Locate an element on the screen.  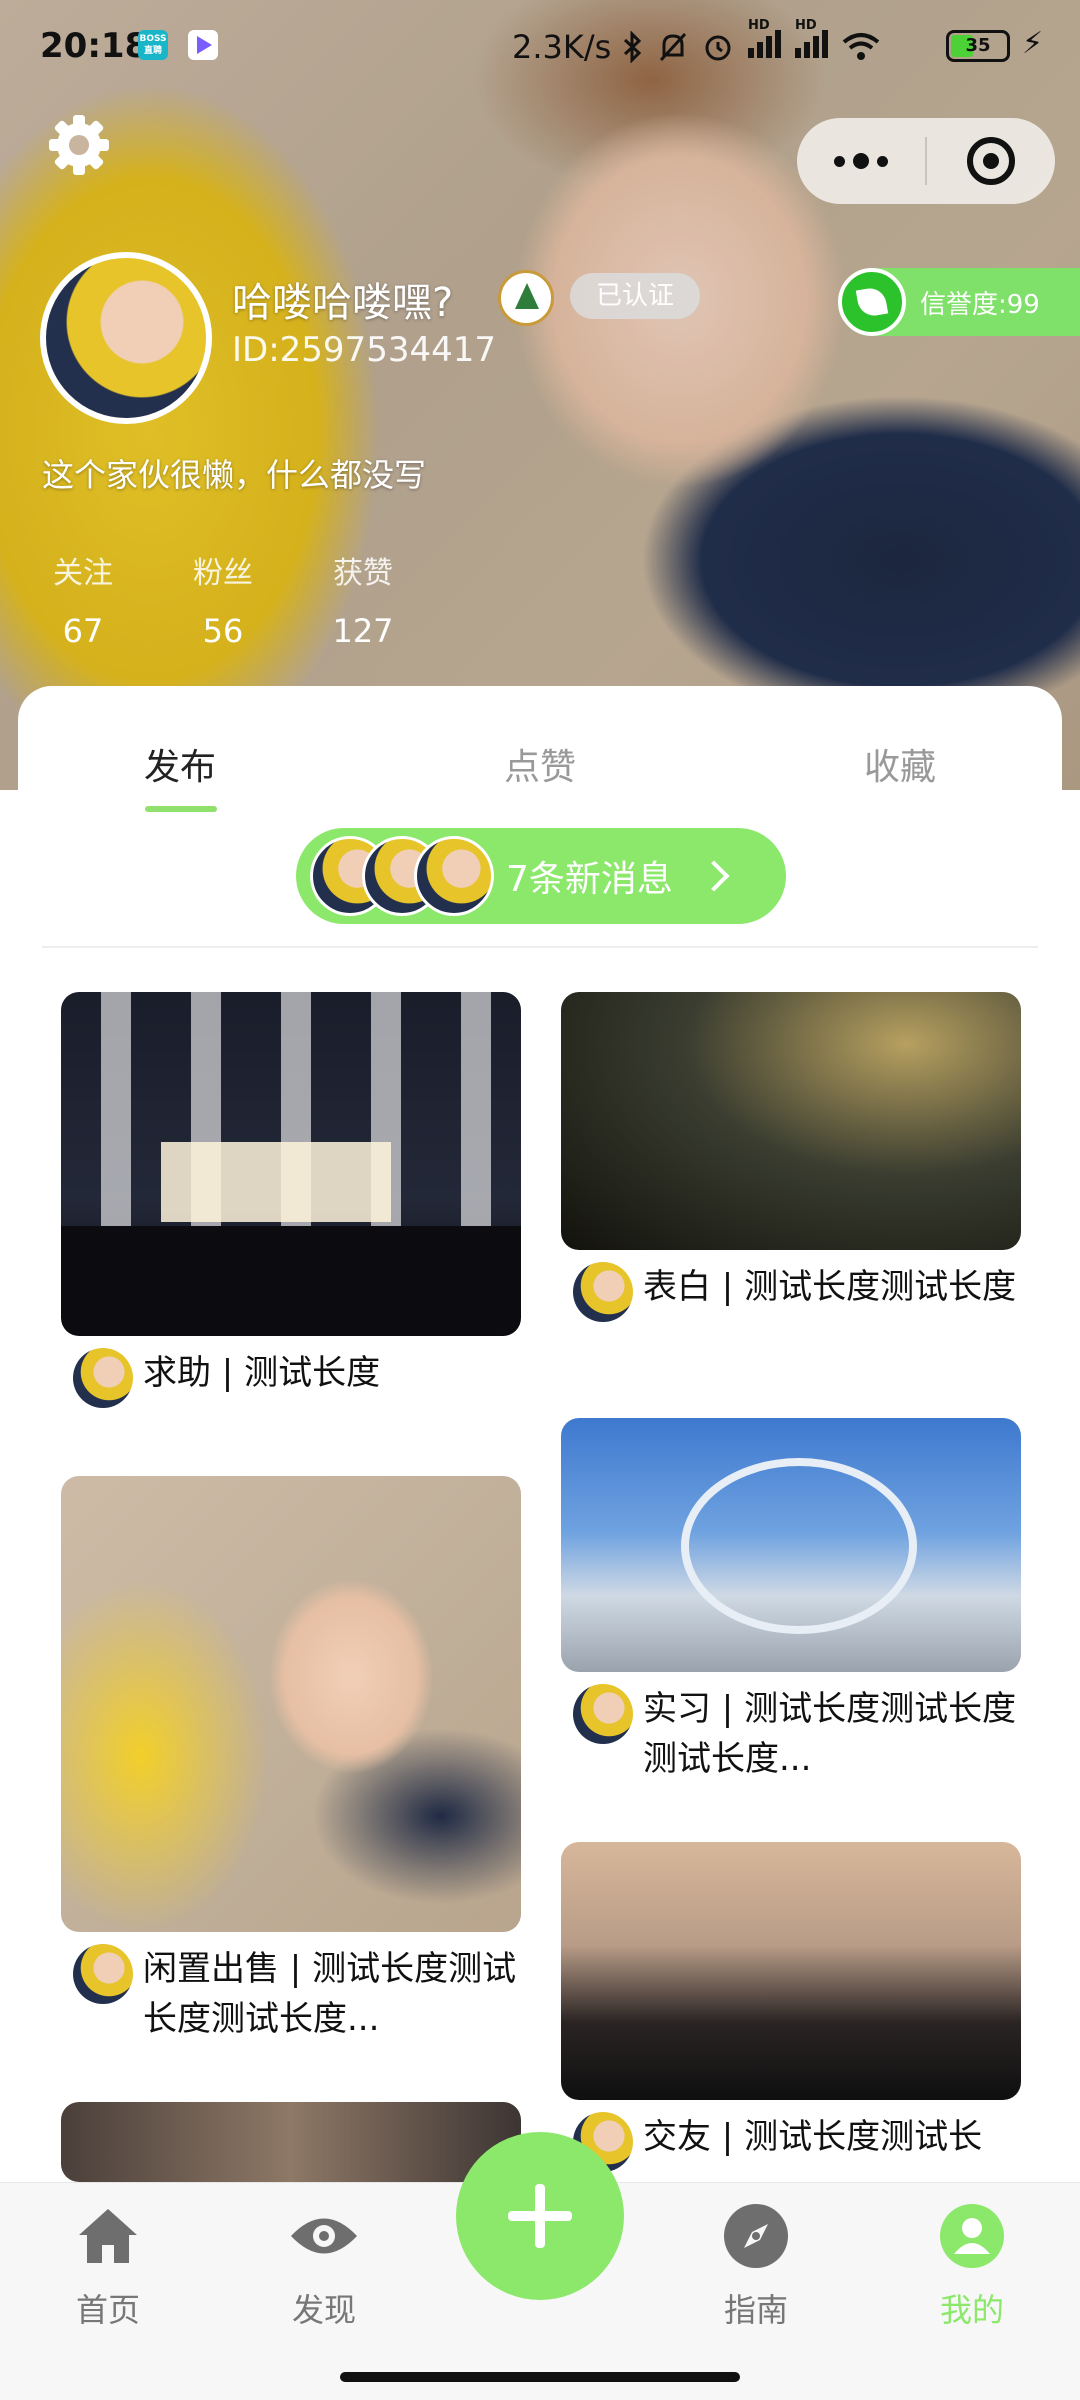
nav-me: 我的 is located at coordinates (972, 2266).